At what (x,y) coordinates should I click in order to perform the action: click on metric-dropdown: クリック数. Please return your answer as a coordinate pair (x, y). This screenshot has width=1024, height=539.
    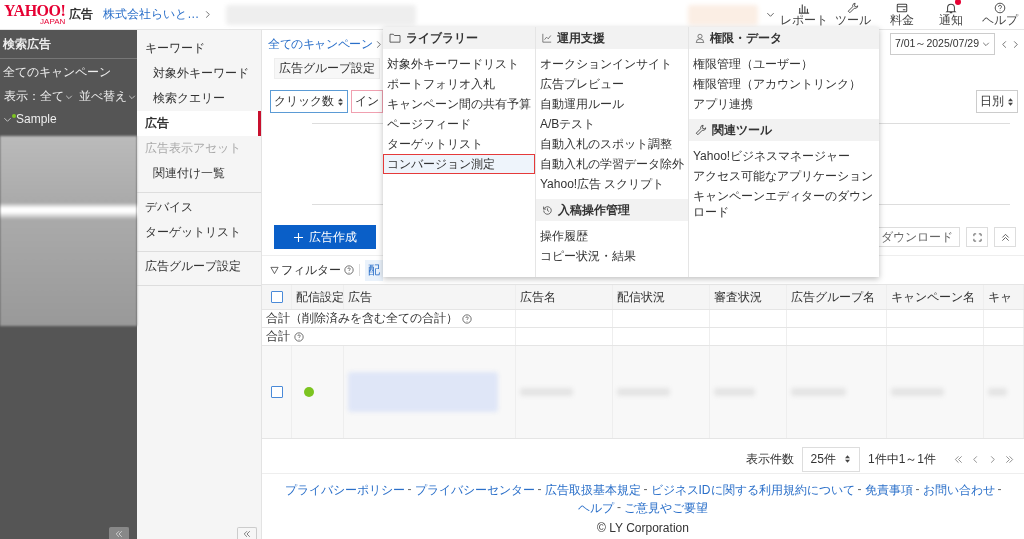
    Looking at the image, I should click on (309, 101).